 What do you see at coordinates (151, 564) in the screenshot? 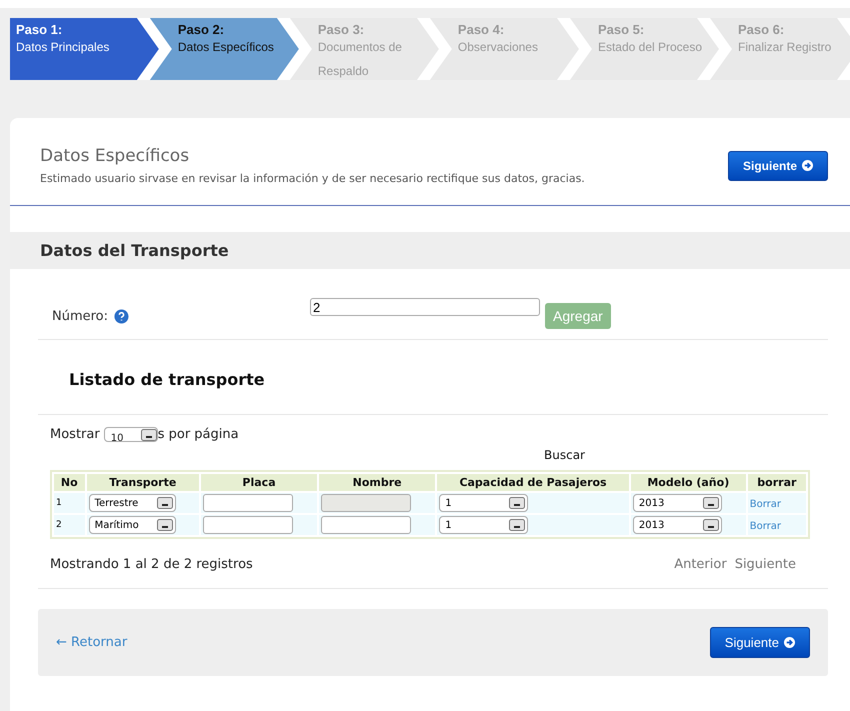
I see `table-info: Mostrando 1 al 2 de 2 registros` at bounding box center [151, 564].